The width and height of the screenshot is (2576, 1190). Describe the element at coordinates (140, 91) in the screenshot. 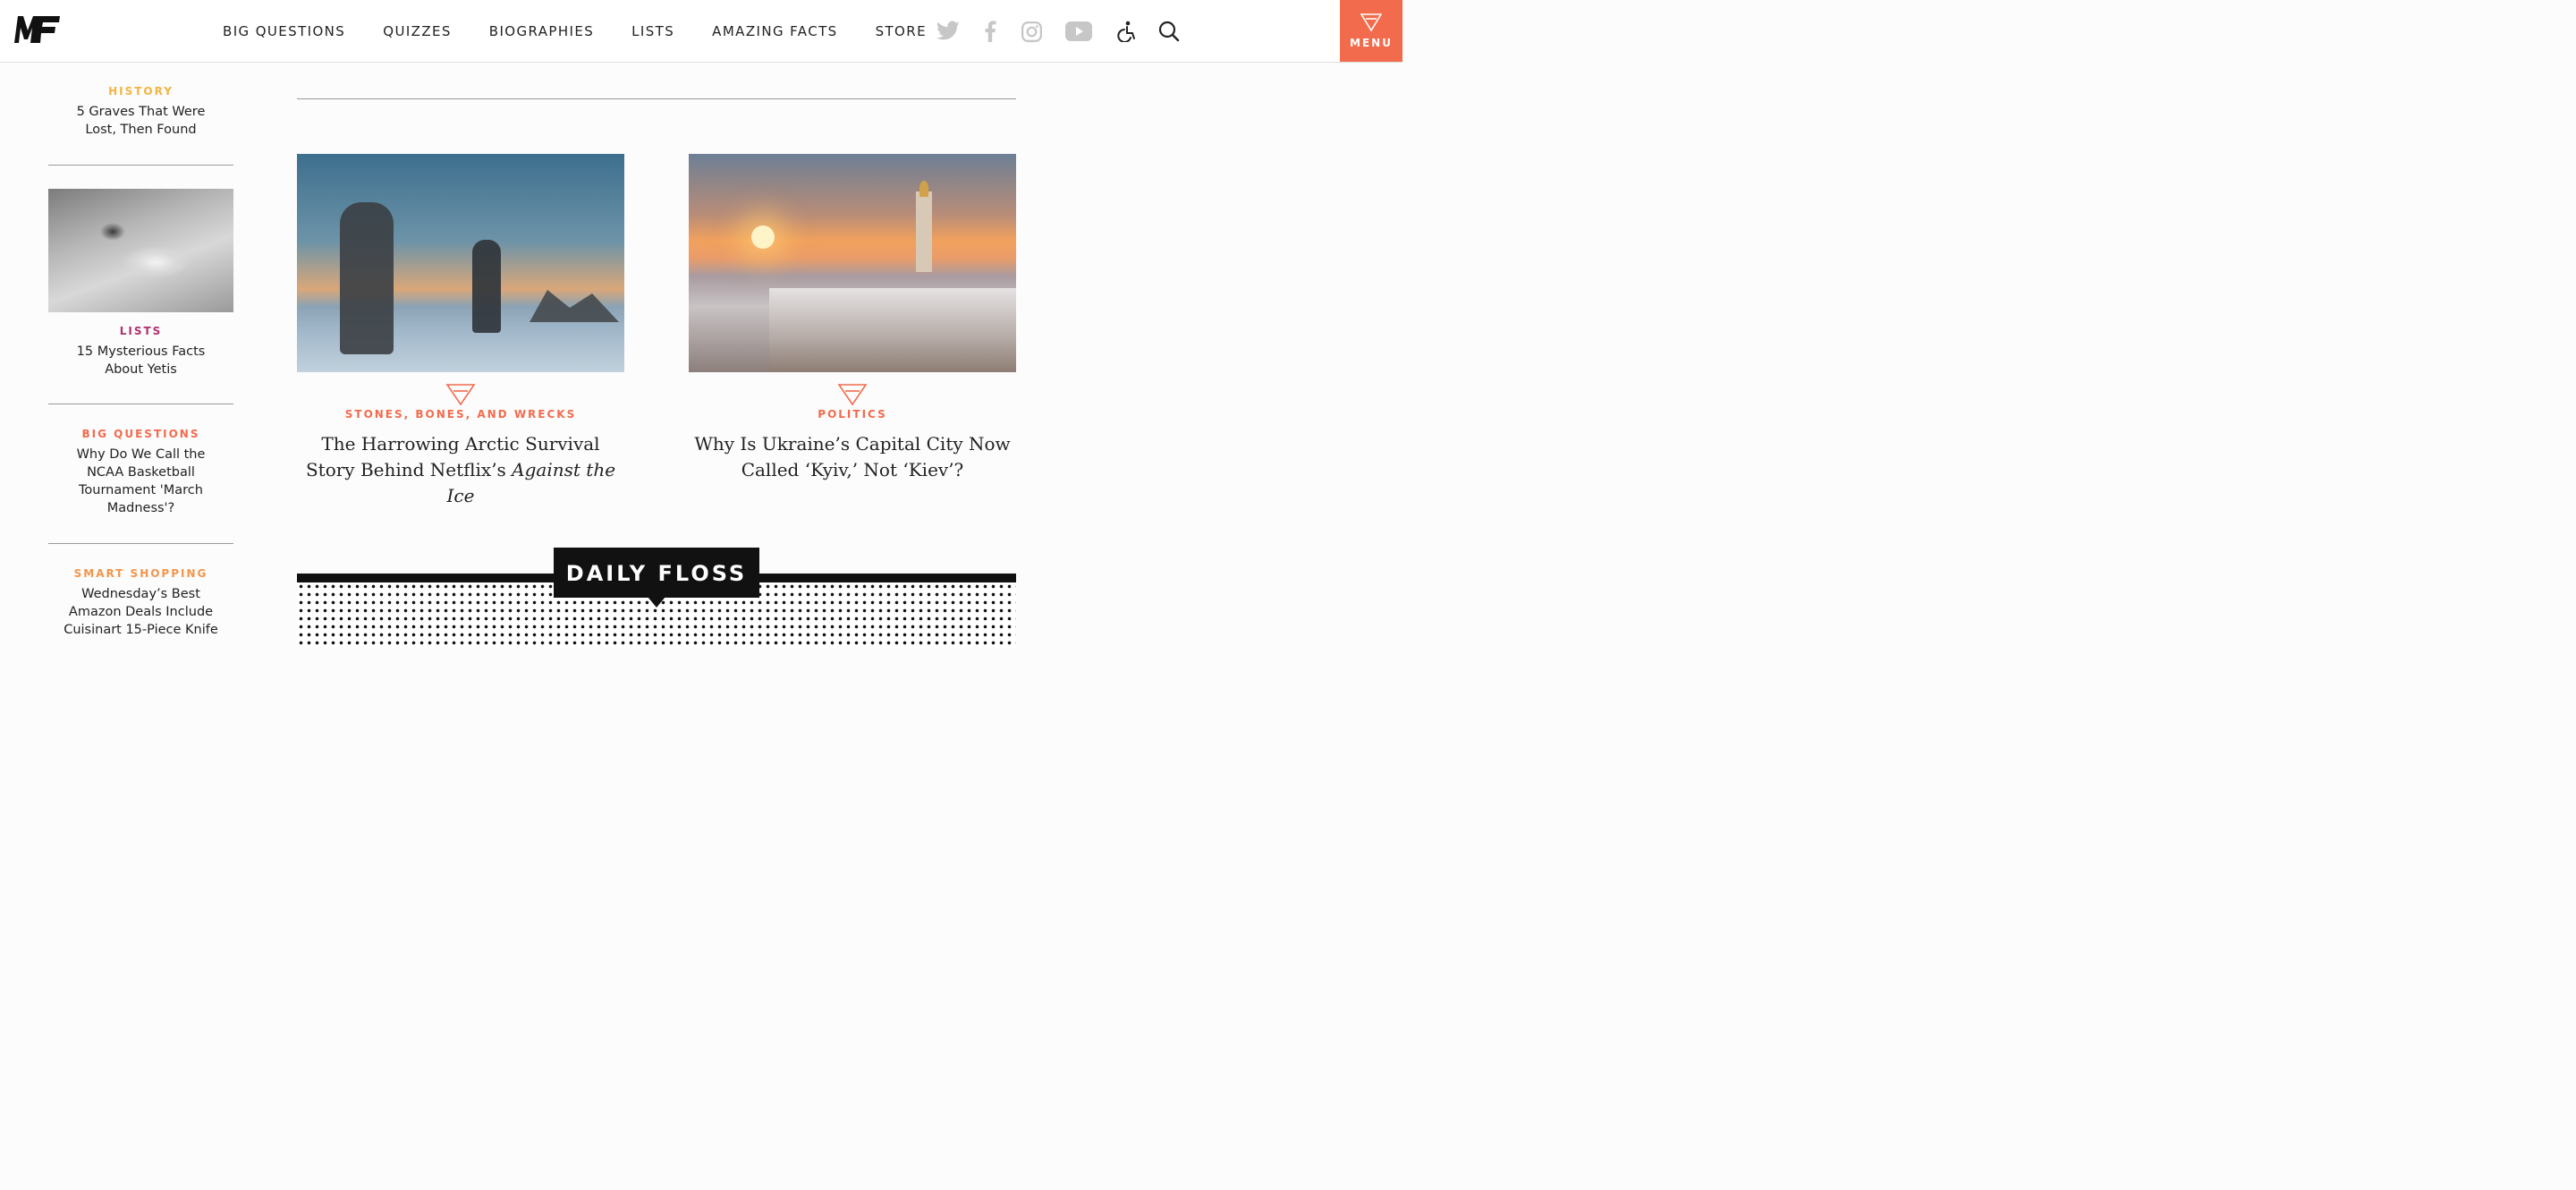

I see `sidebar-category: HISTORY` at that location.